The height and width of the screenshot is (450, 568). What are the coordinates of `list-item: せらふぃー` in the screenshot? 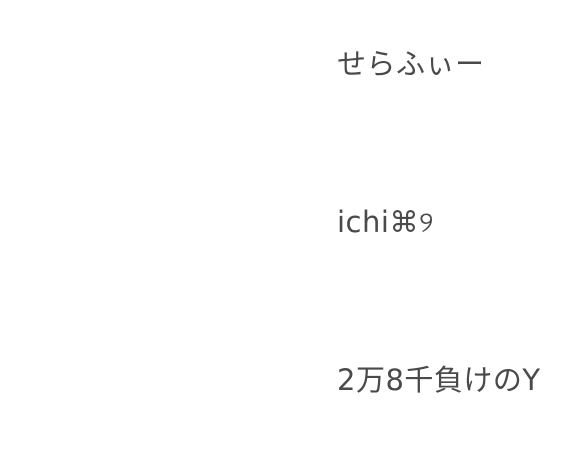 It's located at (411, 64).